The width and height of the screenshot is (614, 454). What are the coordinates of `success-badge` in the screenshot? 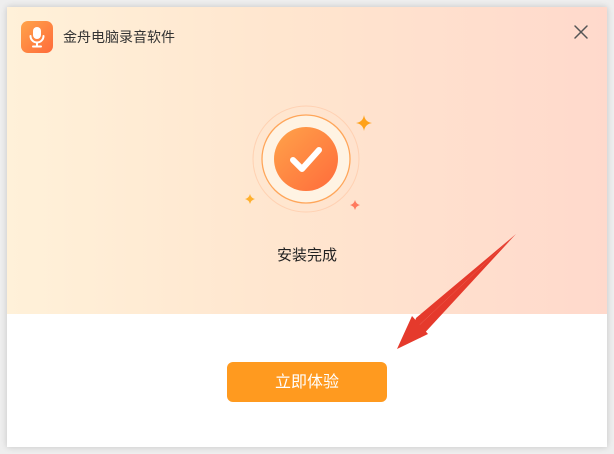 It's located at (306, 159).